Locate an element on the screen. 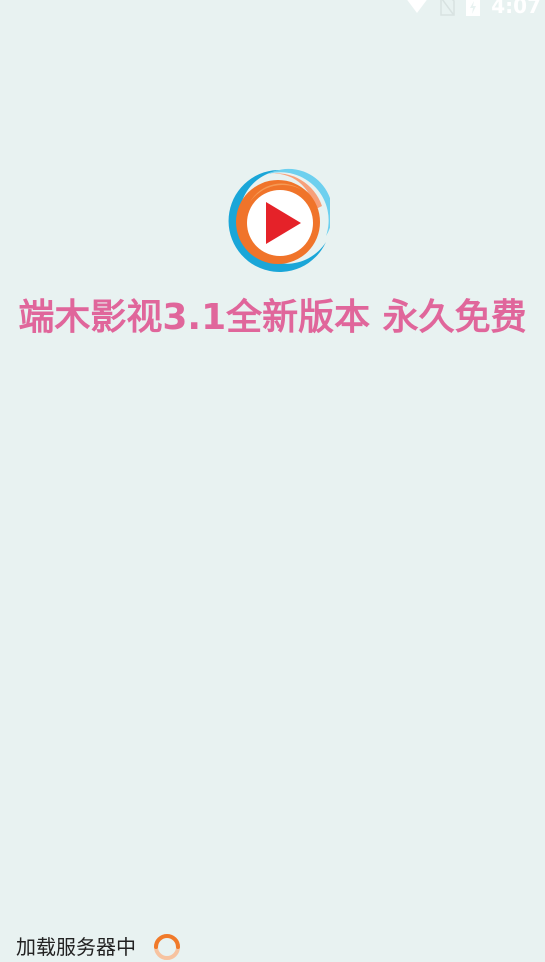  wifi-icon is located at coordinates (417, 6).